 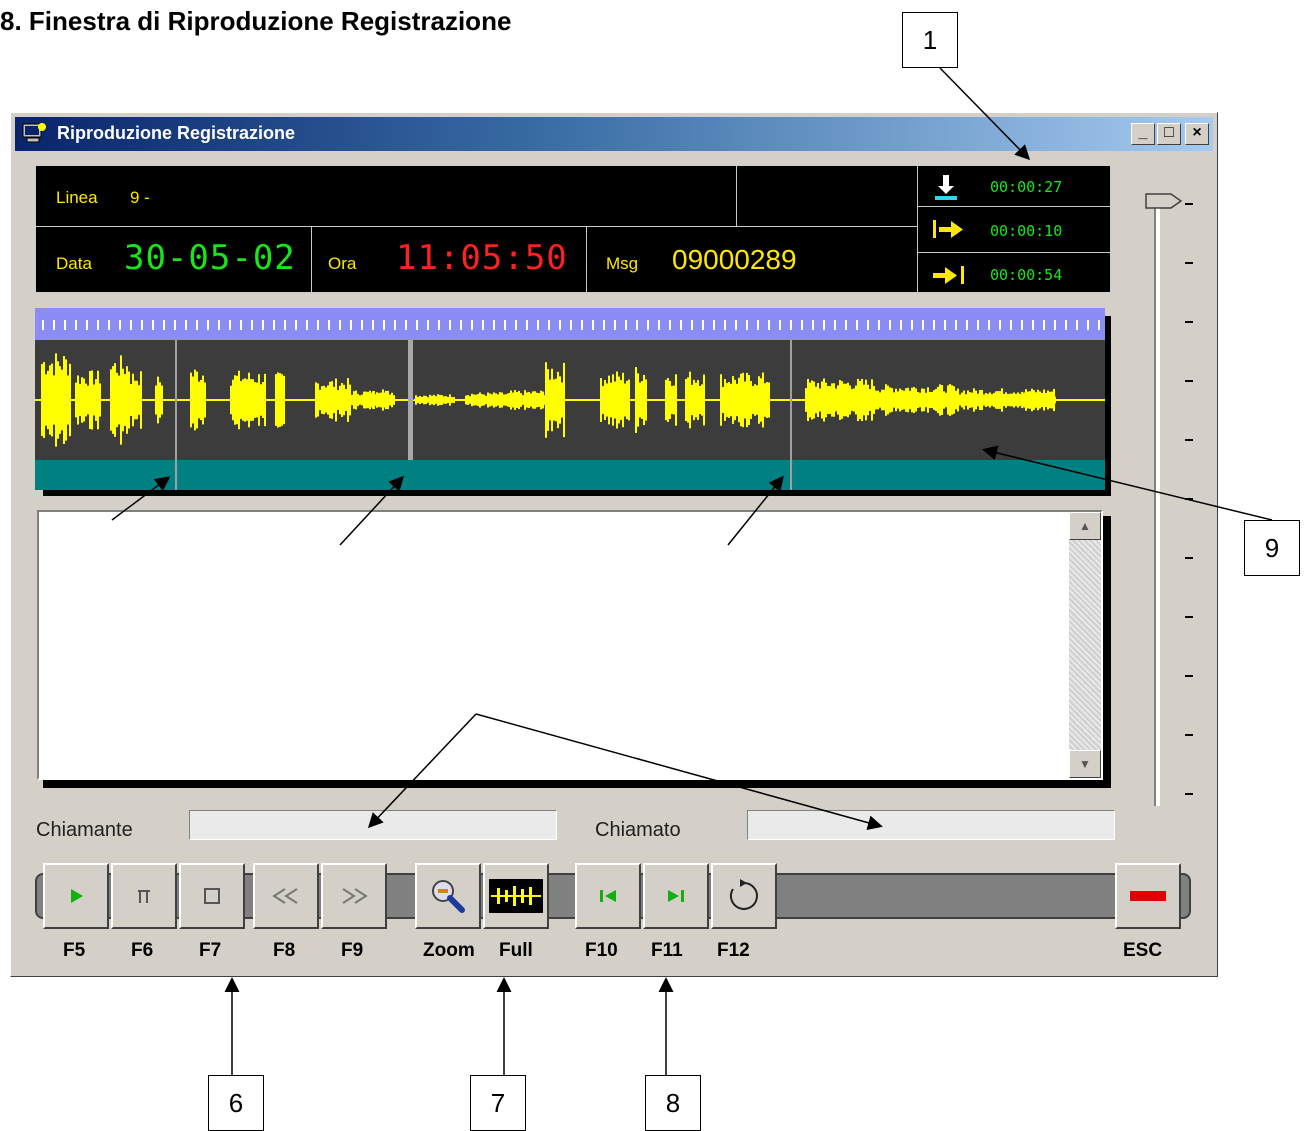 I want to click on waveform-panel: ×, so click(x=570, y=399).